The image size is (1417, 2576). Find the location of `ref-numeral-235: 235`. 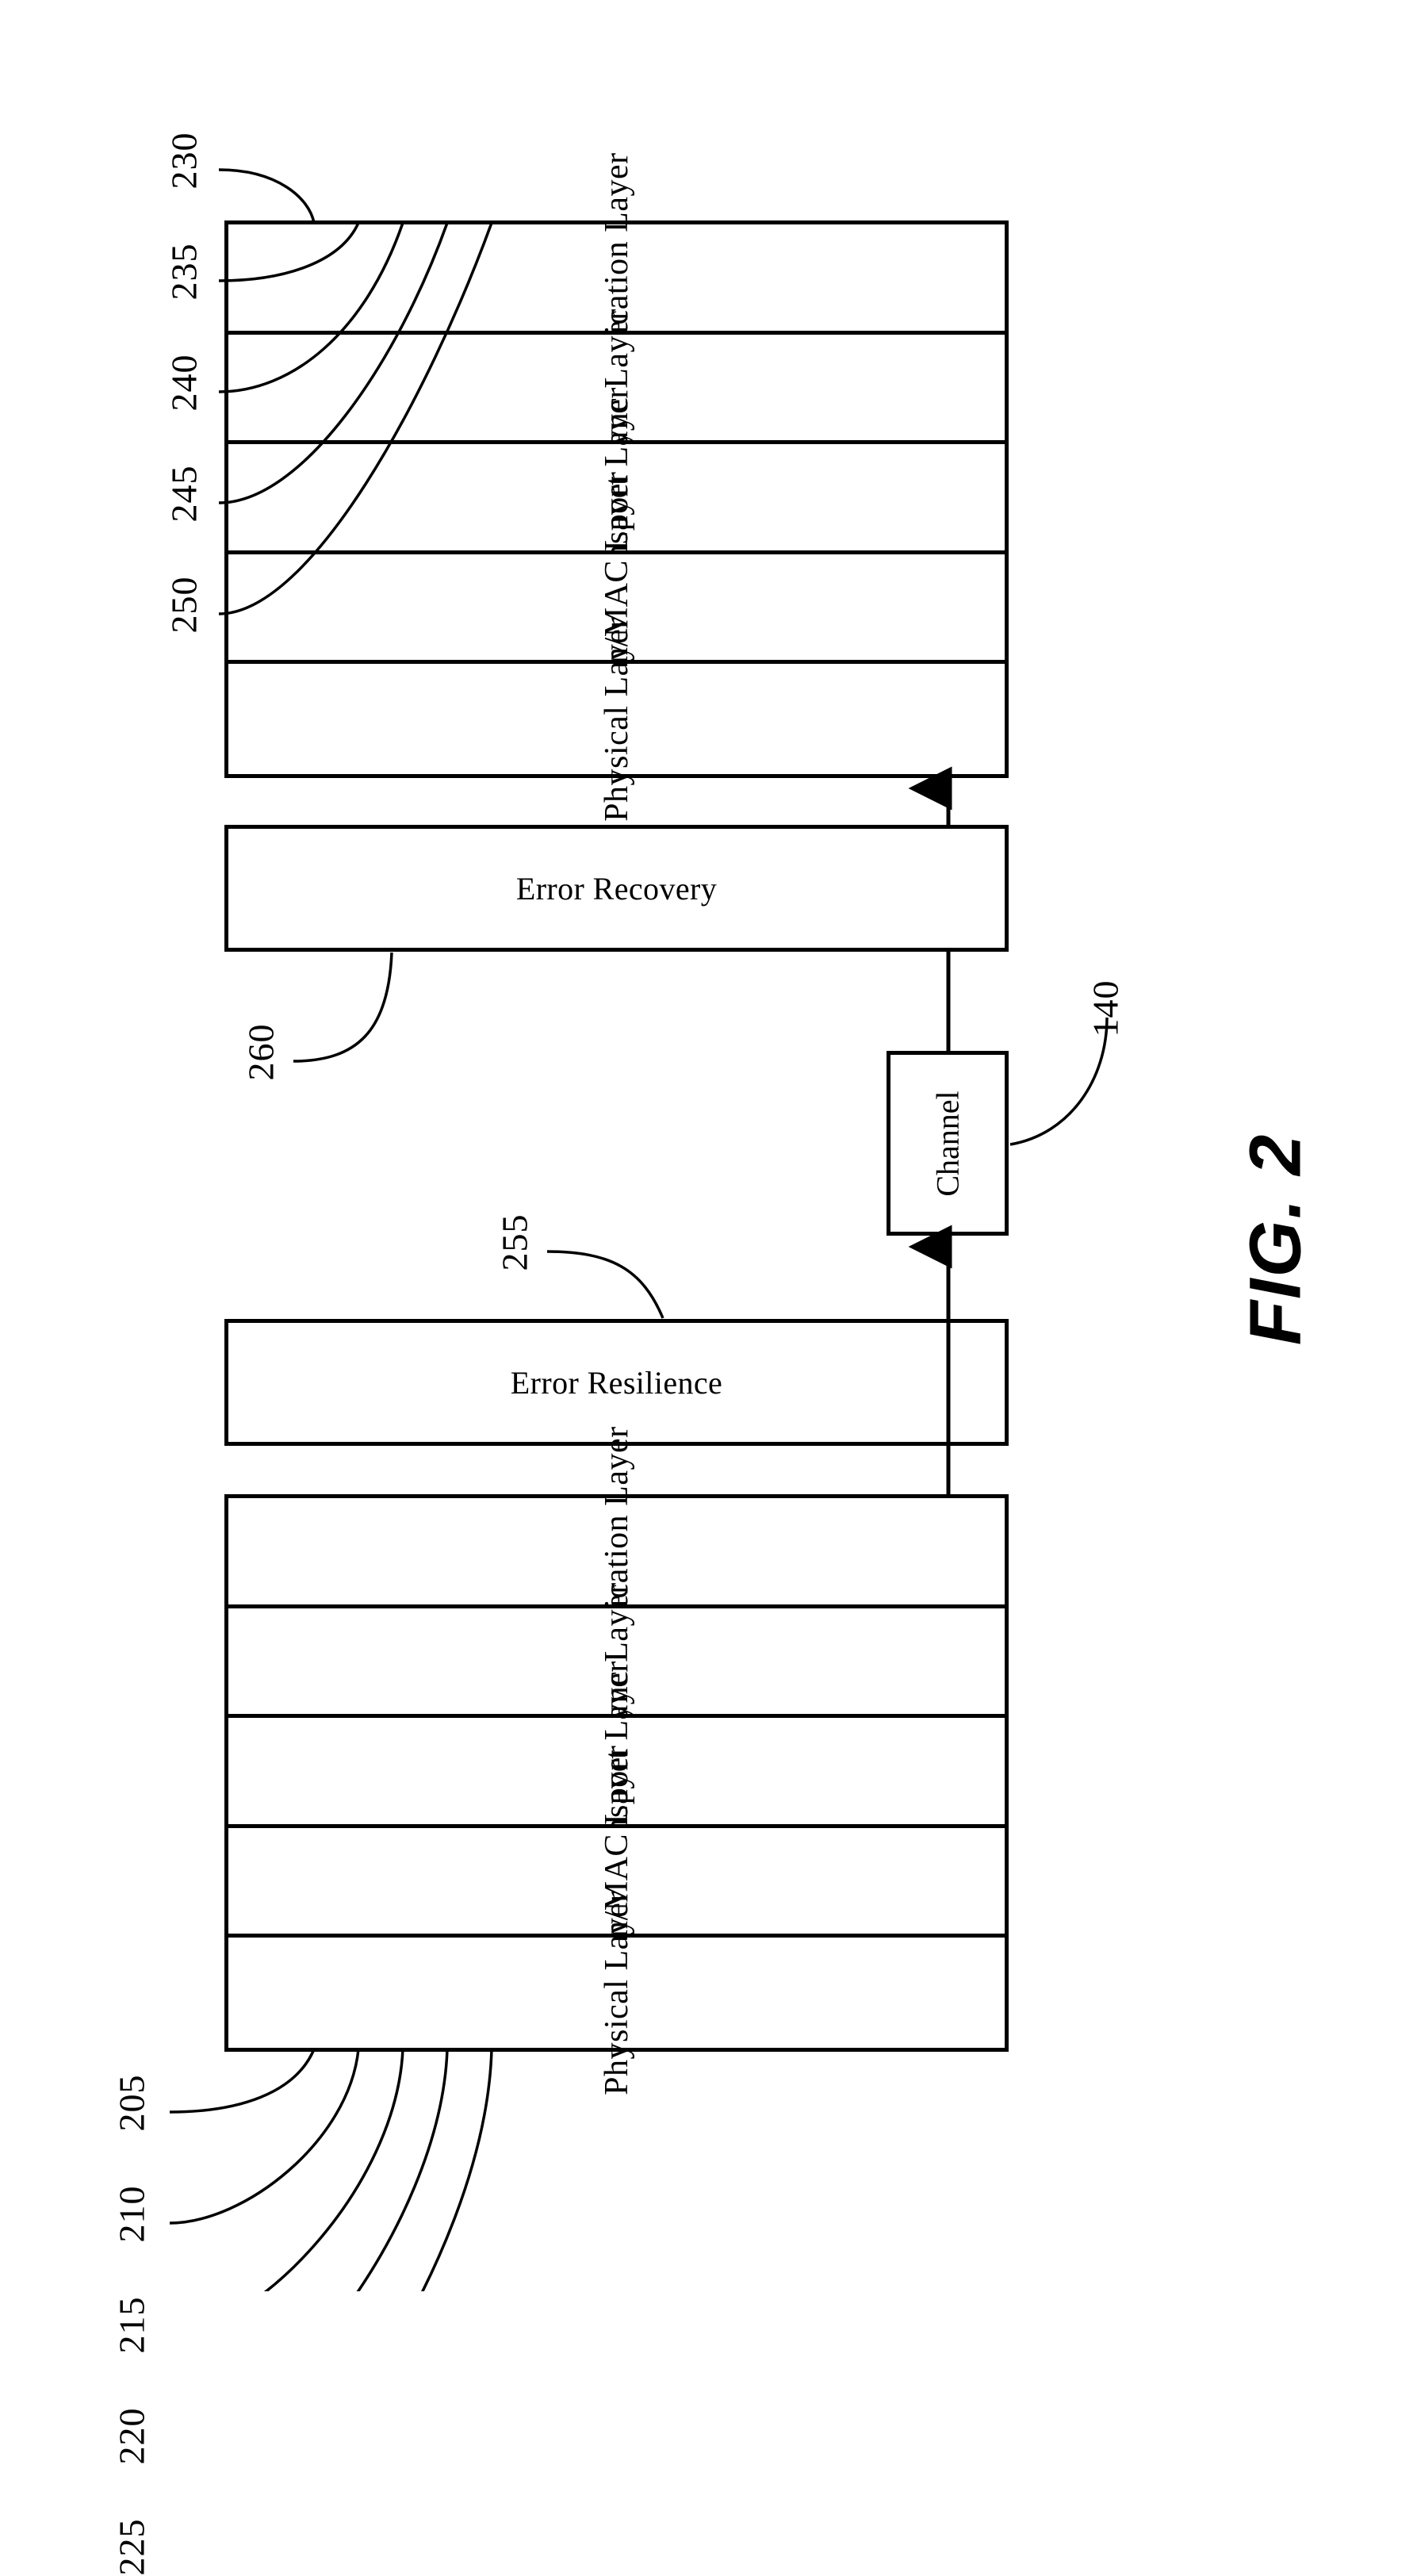

ref-numeral-235: 235 is located at coordinates (184, 272).